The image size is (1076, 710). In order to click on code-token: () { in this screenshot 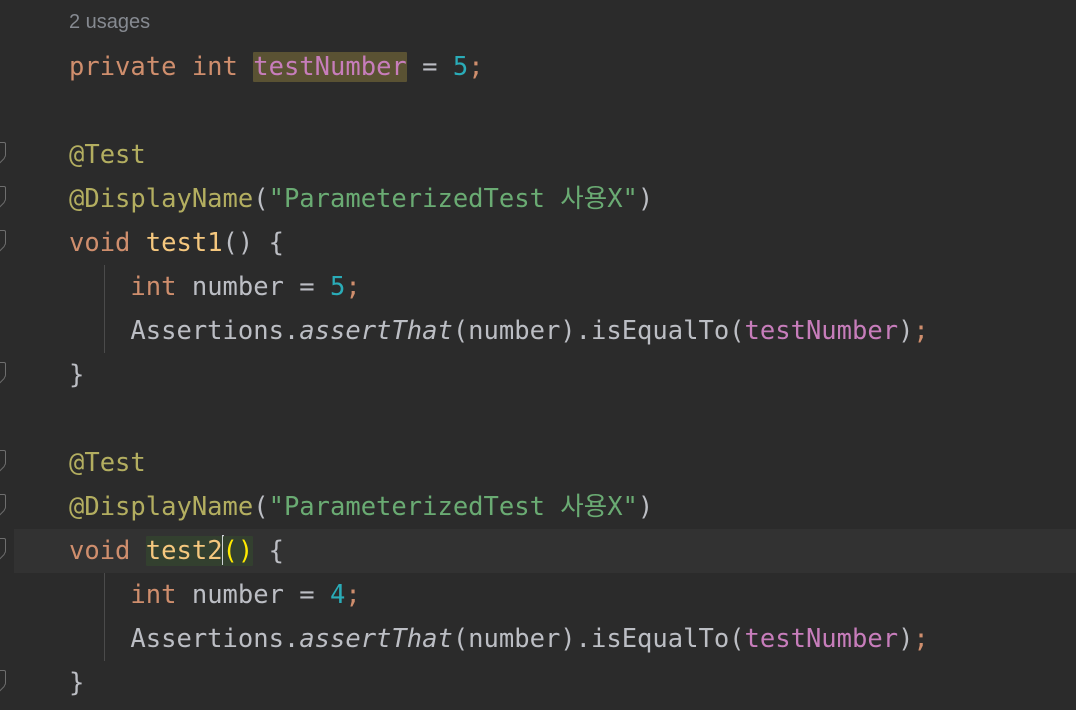, I will do `click(253, 243)`.